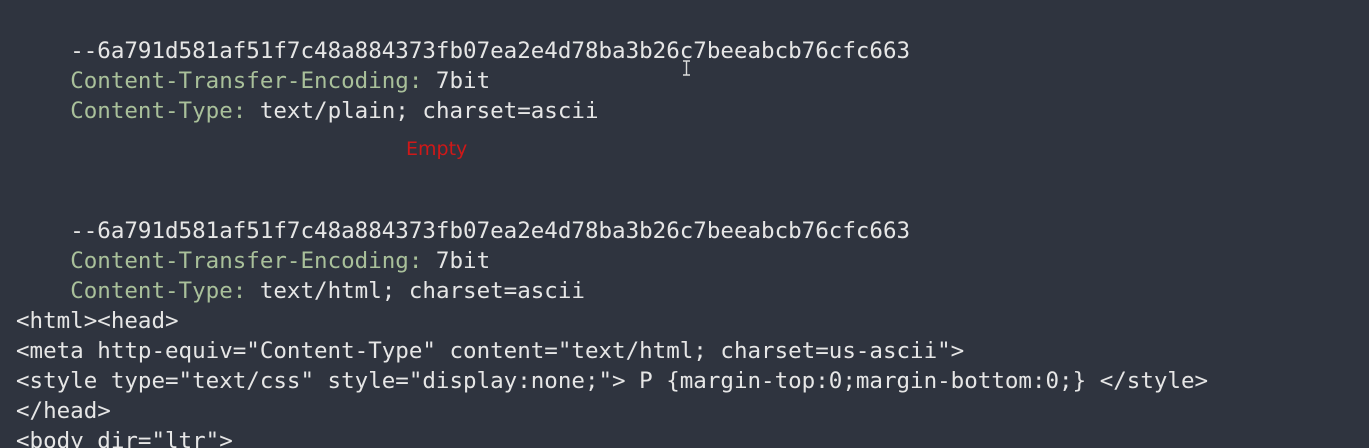  What do you see at coordinates (124, 438) in the screenshot?
I see `html-source-line: <body dir="ltr">` at bounding box center [124, 438].